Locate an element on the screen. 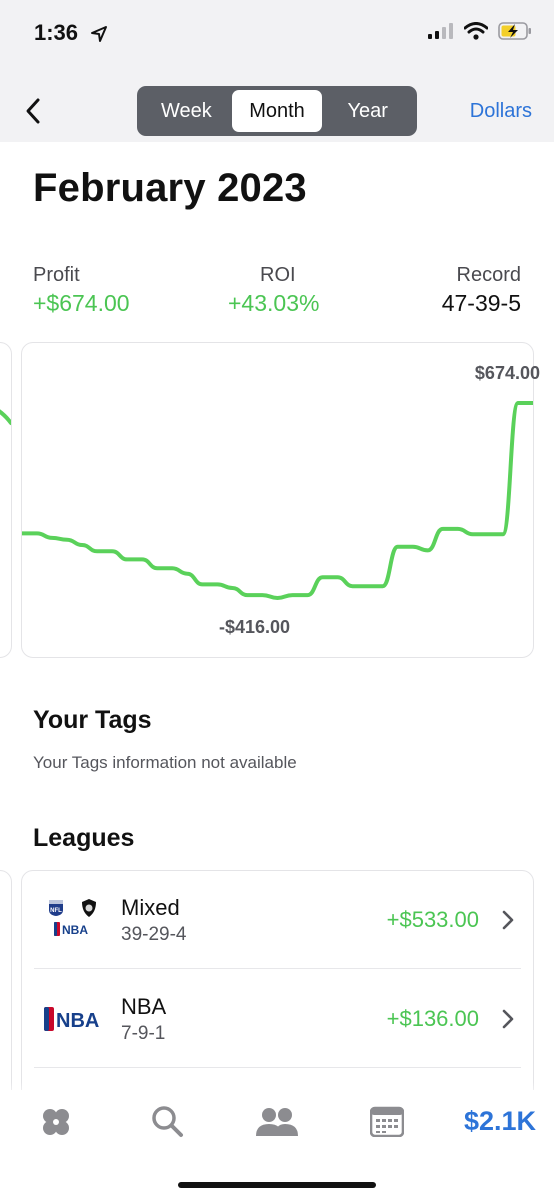 The width and height of the screenshot is (554, 1200). league-profit: +$533.00 is located at coordinates (432, 919).